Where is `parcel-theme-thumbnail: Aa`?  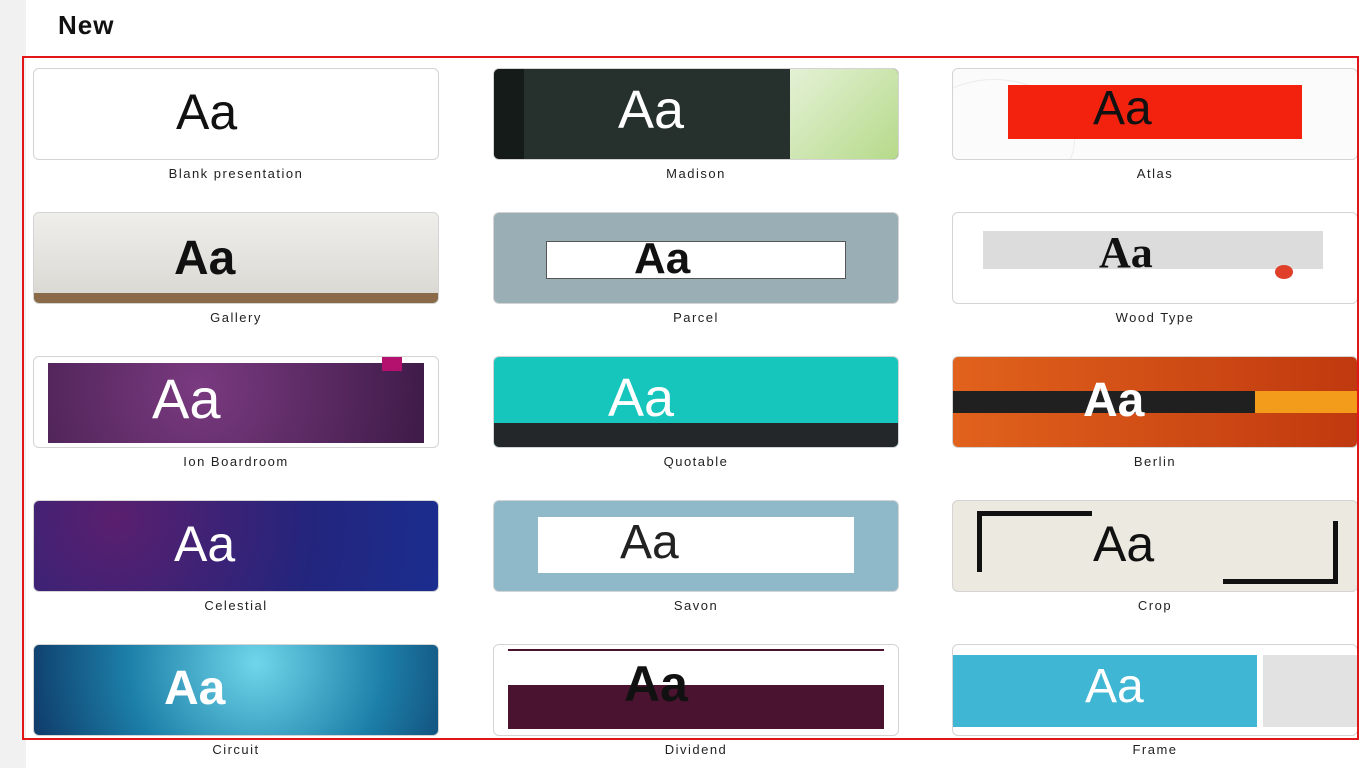 parcel-theme-thumbnail: Aa is located at coordinates (696, 258).